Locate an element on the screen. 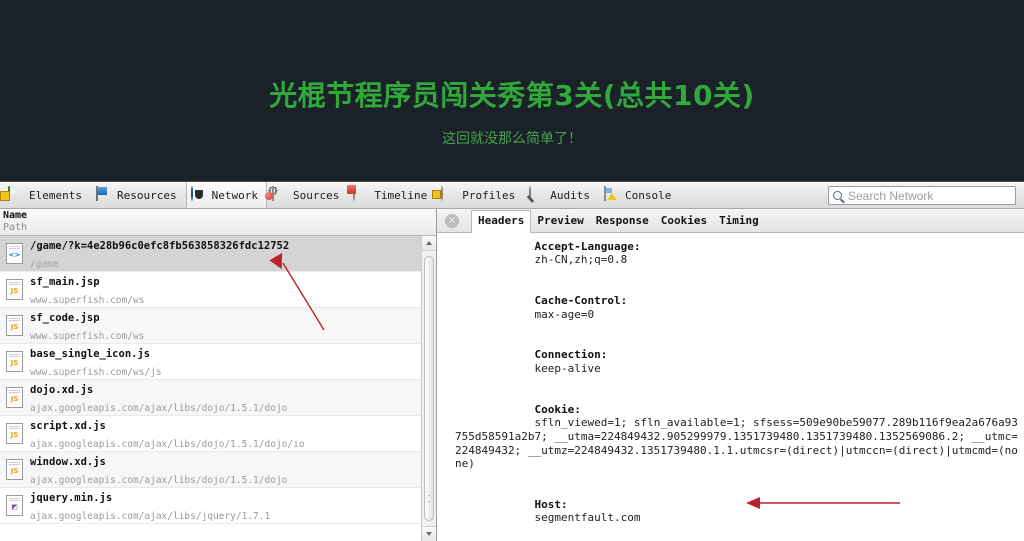 This screenshot has height=541, width=1024. search-icon is located at coordinates (837, 195).